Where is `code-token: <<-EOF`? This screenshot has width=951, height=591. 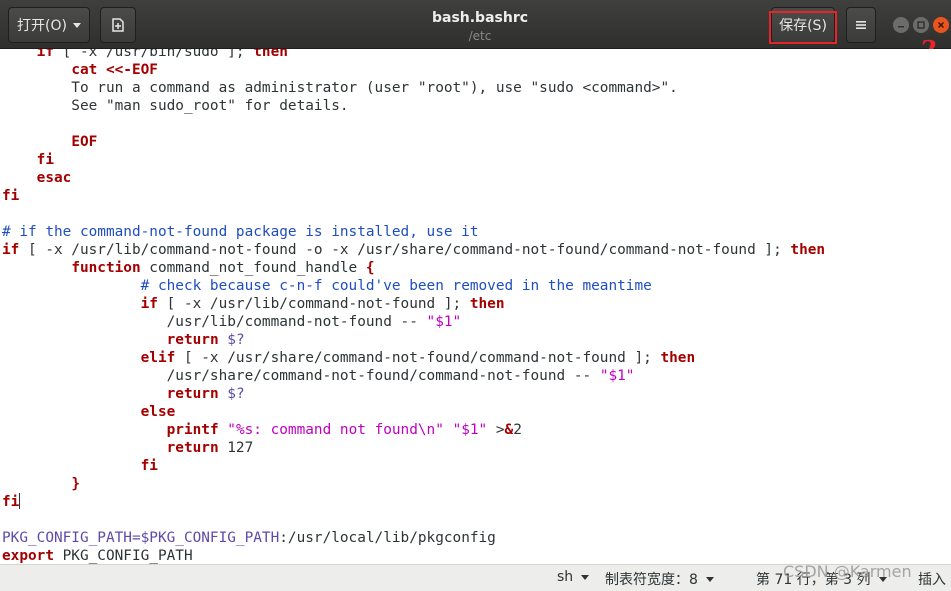 code-token: <<-EOF is located at coordinates (131, 70).